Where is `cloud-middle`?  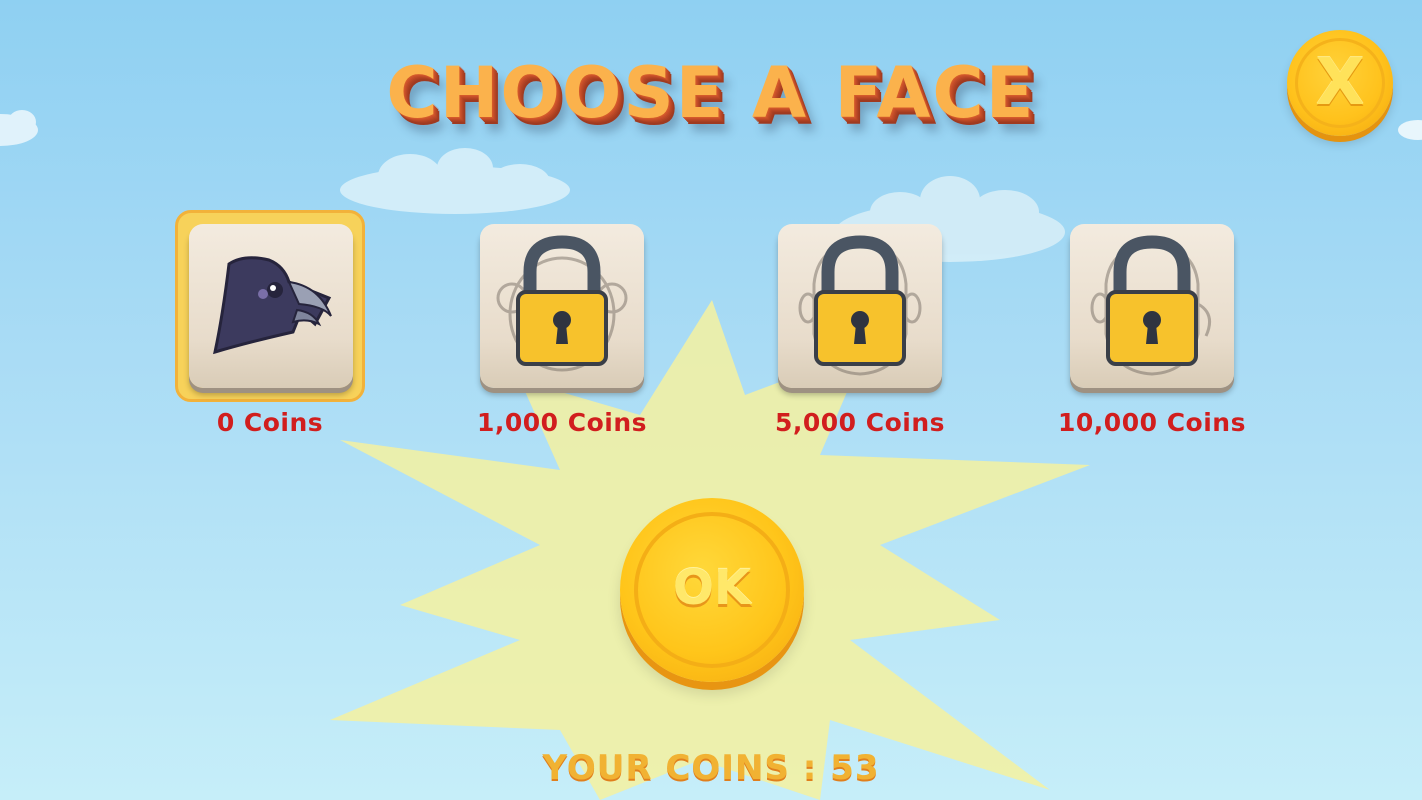
cloud-middle is located at coordinates (455, 181).